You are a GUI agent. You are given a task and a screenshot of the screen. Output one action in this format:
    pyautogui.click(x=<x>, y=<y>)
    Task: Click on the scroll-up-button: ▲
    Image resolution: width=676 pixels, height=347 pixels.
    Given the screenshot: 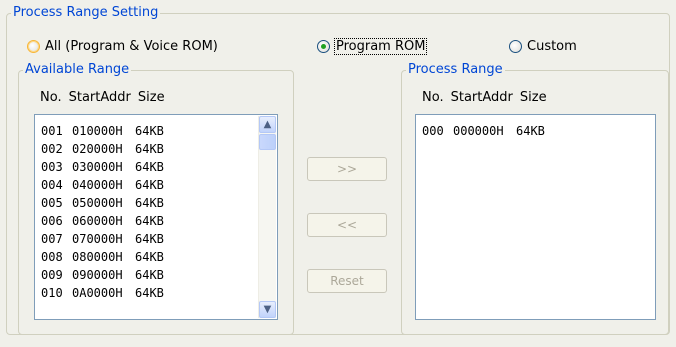 What is the action you would take?
    pyautogui.click(x=267, y=124)
    